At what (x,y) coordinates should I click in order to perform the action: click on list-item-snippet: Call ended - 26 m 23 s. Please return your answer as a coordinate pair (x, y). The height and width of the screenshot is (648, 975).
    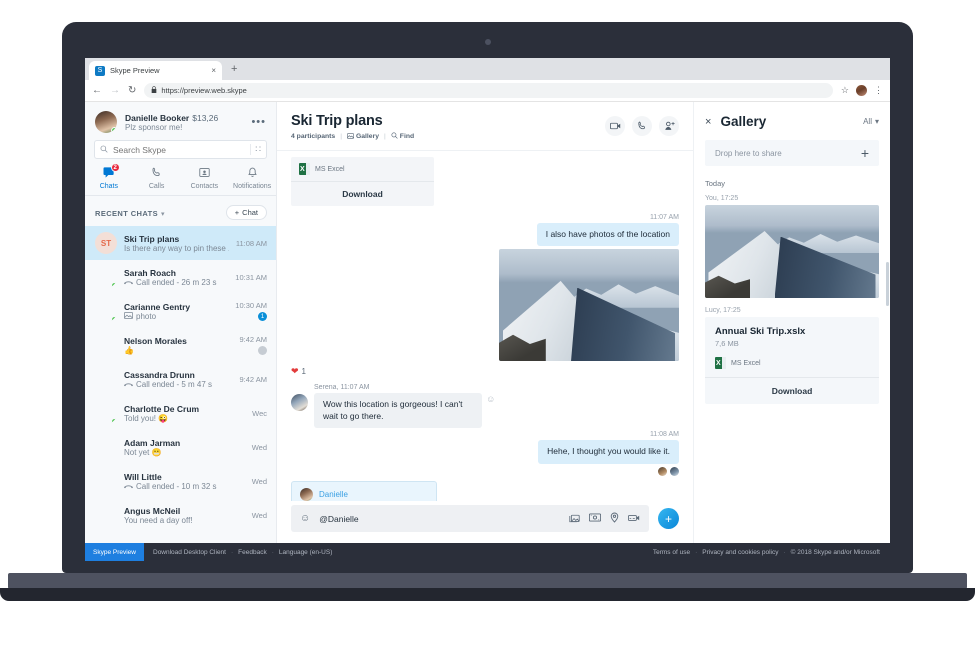
    Looking at the image, I should click on (176, 282).